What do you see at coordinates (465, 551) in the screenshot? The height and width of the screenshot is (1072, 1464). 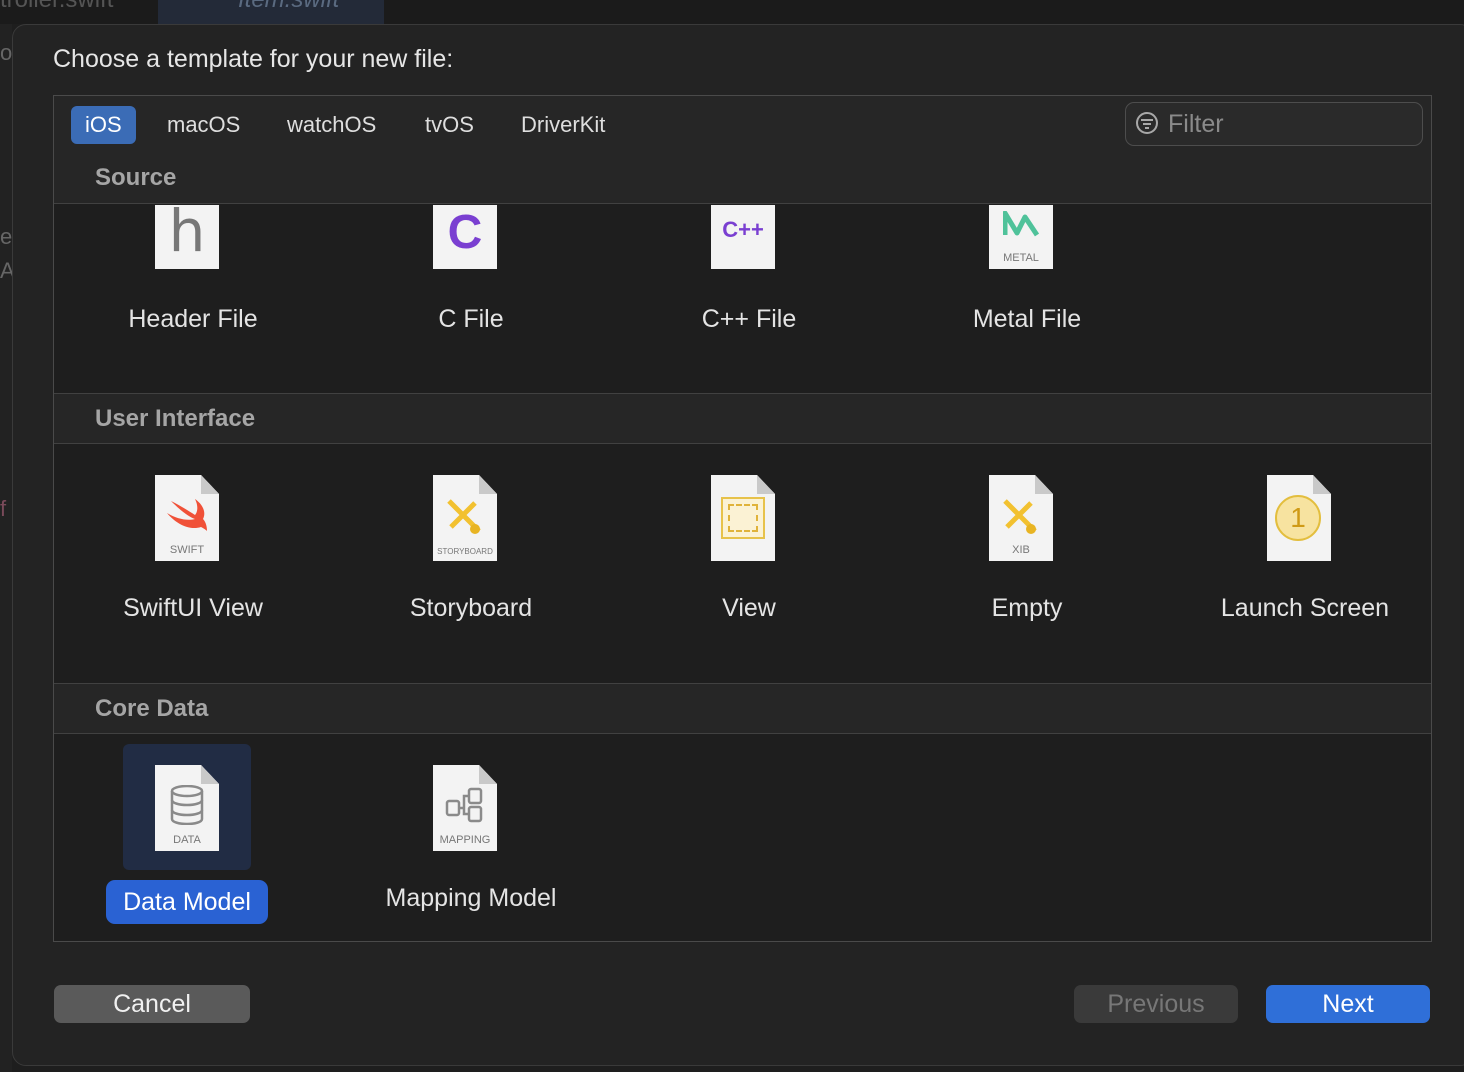 I see `icon-caption: STORYBOARD` at bounding box center [465, 551].